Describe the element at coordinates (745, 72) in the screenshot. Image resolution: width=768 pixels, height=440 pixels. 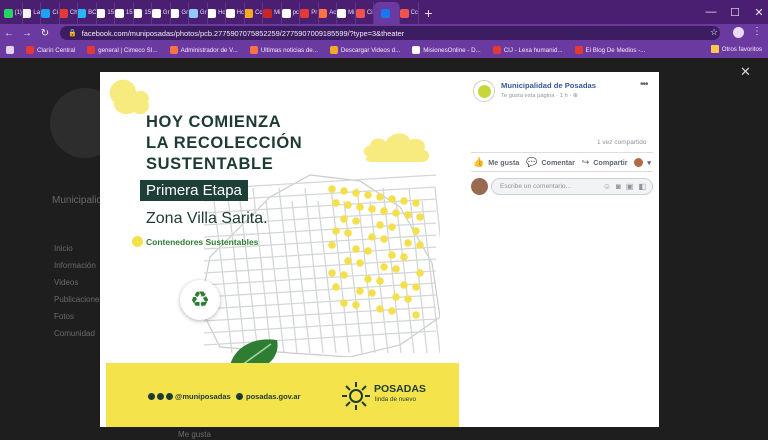
I see `close-lightbox-icon: ✕` at that location.